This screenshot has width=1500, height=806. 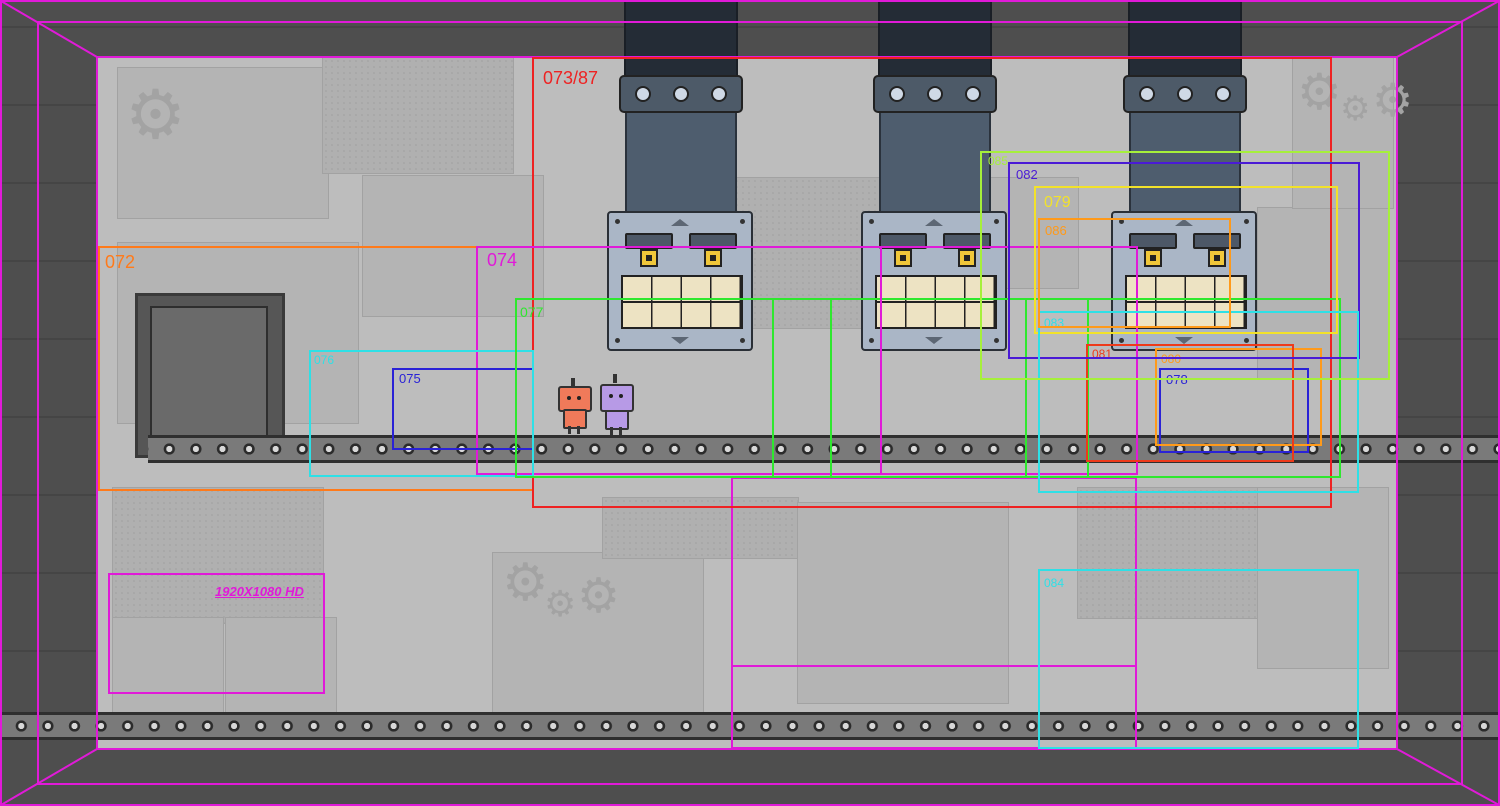 What do you see at coordinates (502, 260) in the screenshot?
I see `camera-box-label: 074` at bounding box center [502, 260].